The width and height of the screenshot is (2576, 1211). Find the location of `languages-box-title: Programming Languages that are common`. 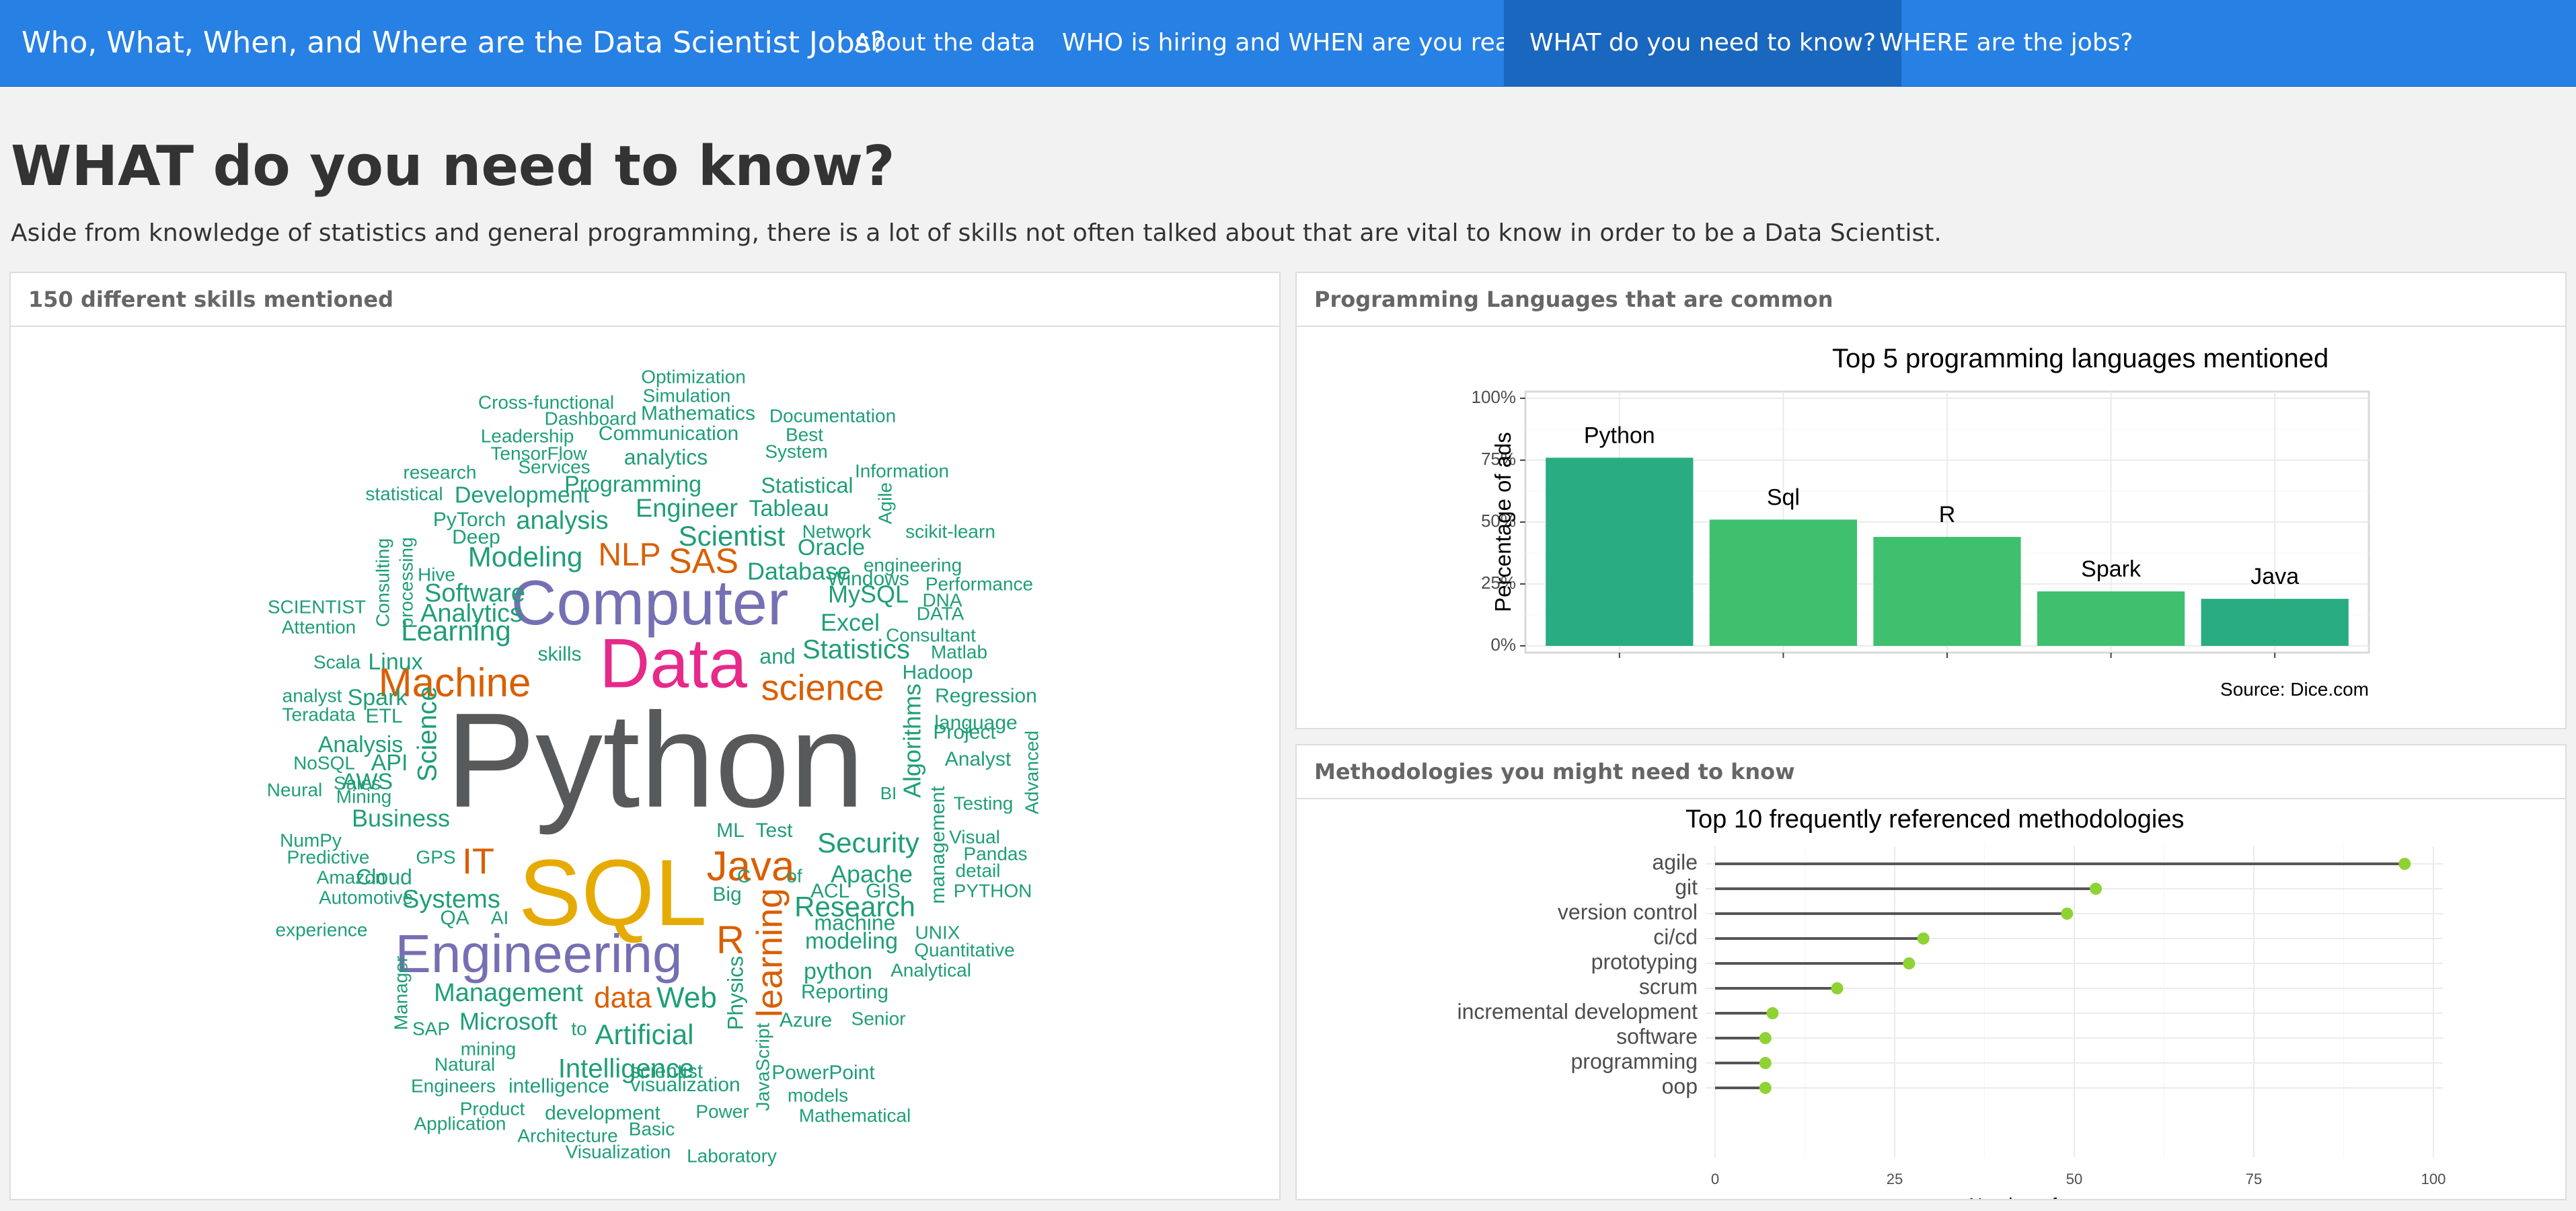

languages-box-title: Programming Languages that are common is located at coordinates (1931, 300).